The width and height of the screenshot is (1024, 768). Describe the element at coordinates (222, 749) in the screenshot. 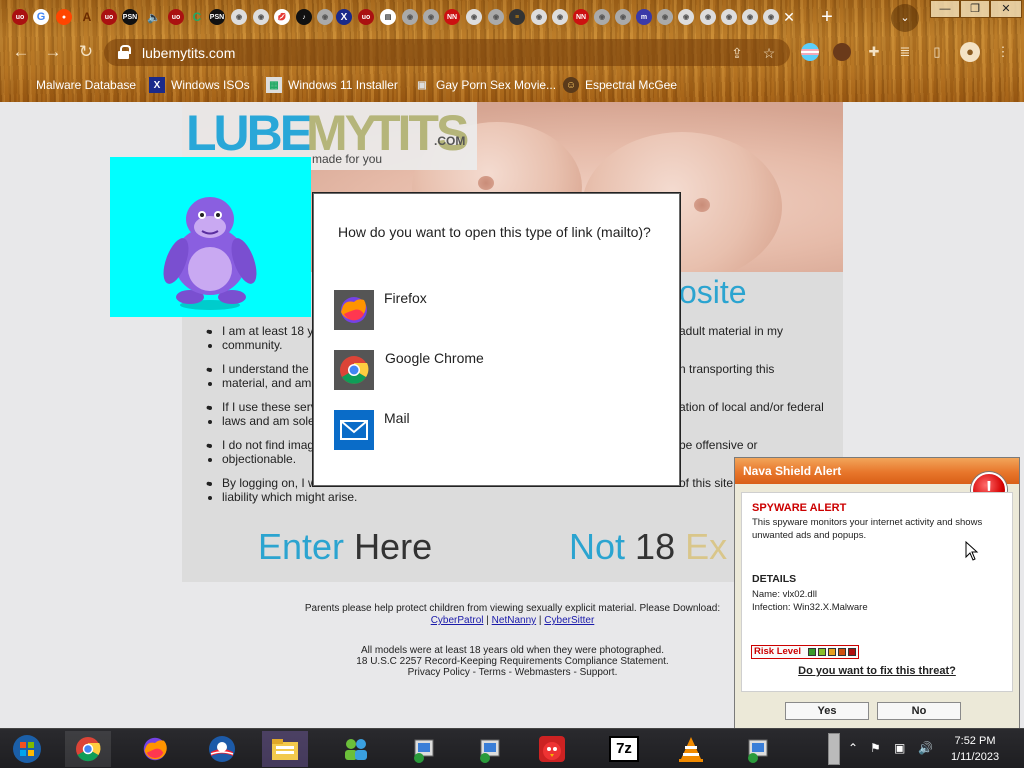

I see `taskbar-obama-icon` at that location.